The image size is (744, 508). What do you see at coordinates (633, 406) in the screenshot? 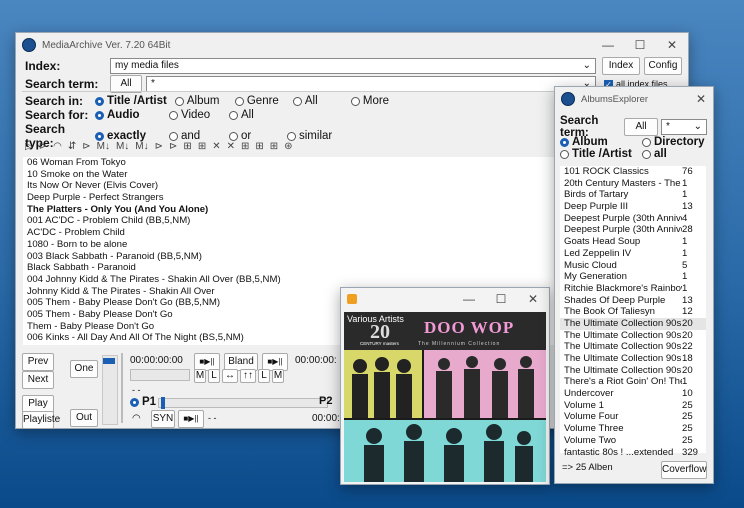
I see `album-row: Volume 1 25` at bounding box center [633, 406].